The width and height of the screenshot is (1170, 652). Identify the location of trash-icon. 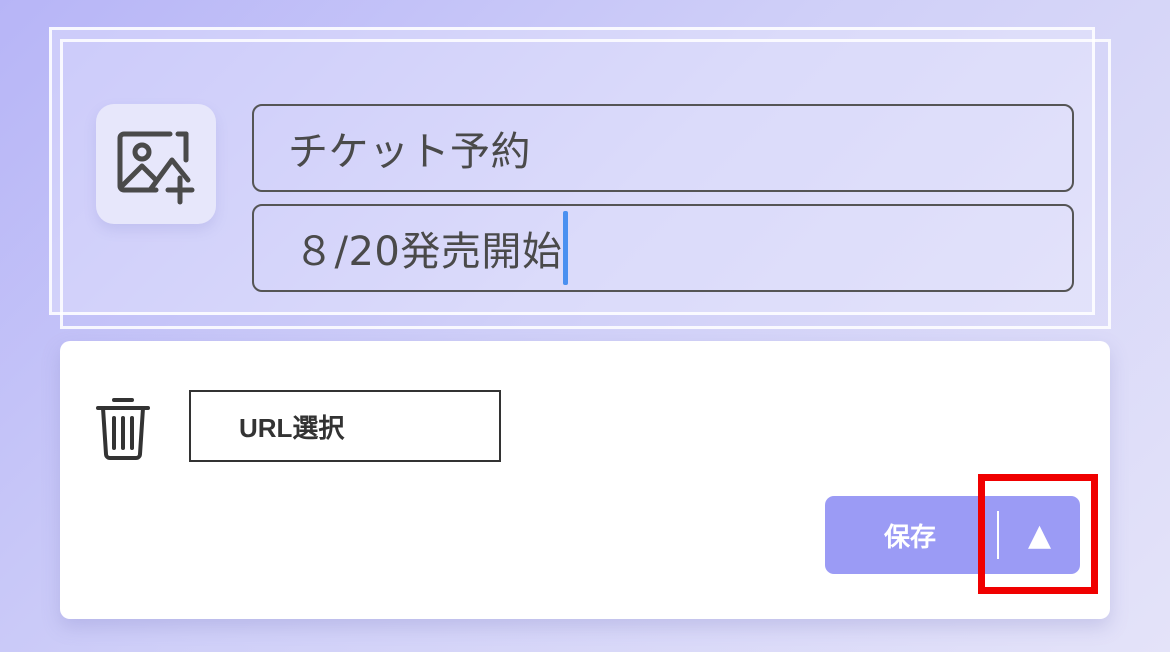
(123, 427).